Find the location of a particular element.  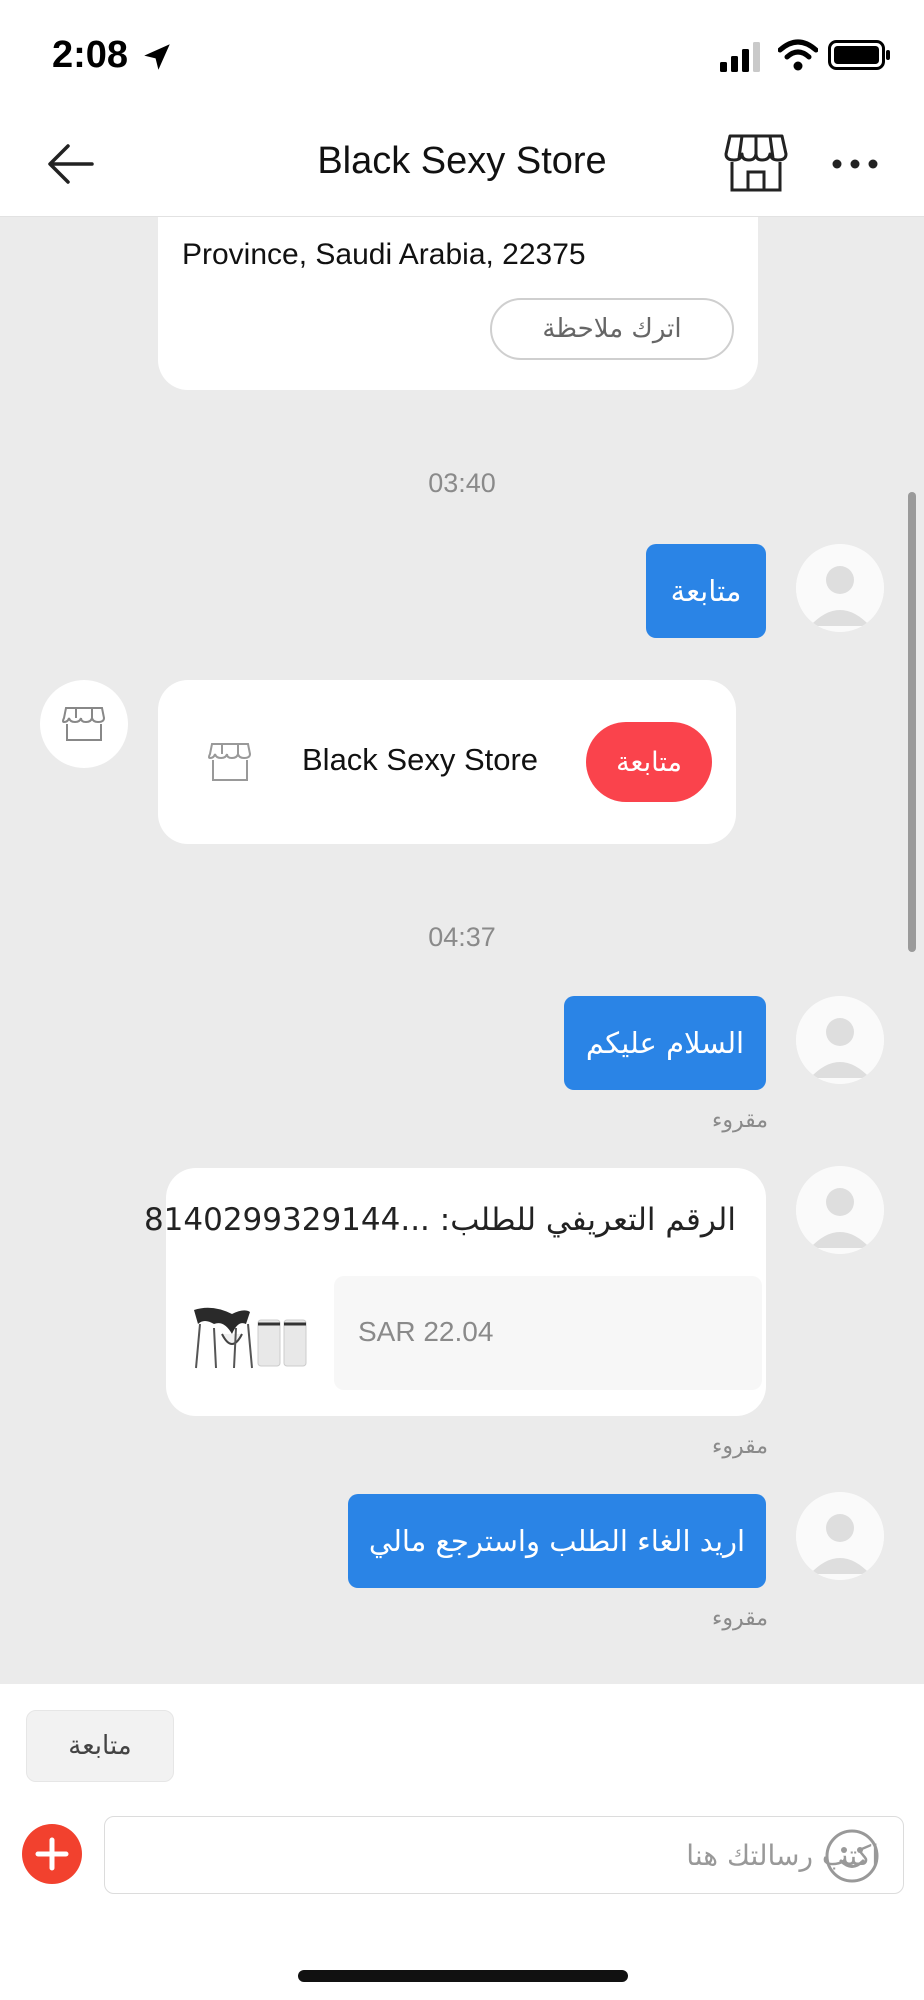

chat-header: Black Sexy Store is located at coordinates (462, 164).